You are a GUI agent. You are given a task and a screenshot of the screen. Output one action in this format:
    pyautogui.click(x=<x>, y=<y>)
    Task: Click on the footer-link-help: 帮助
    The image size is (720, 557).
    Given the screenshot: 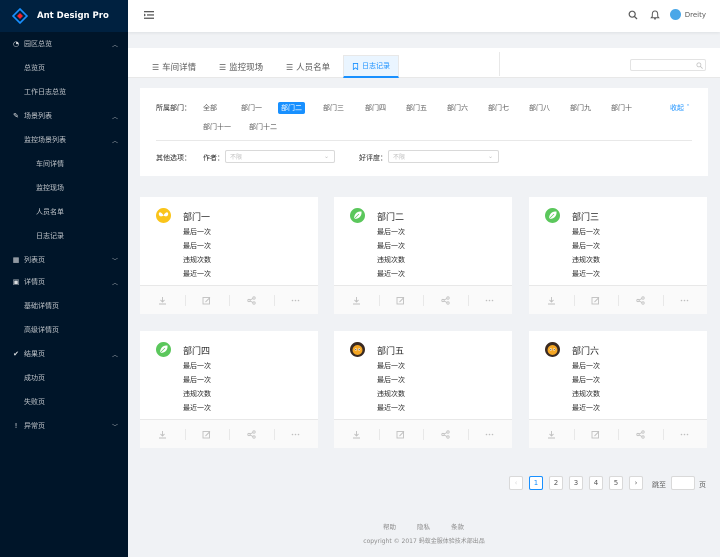 What is the action you would take?
    pyautogui.click(x=389, y=526)
    